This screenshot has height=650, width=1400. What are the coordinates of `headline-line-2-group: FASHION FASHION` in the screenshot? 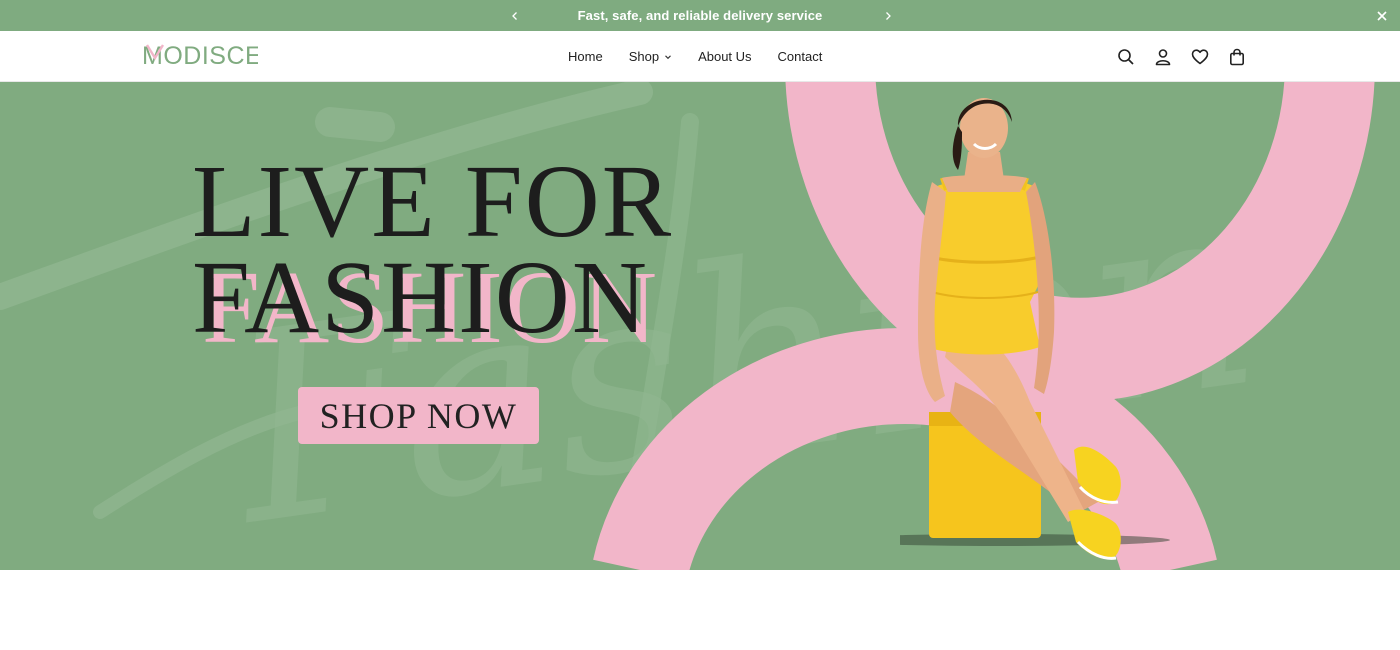 It's located at (432, 300).